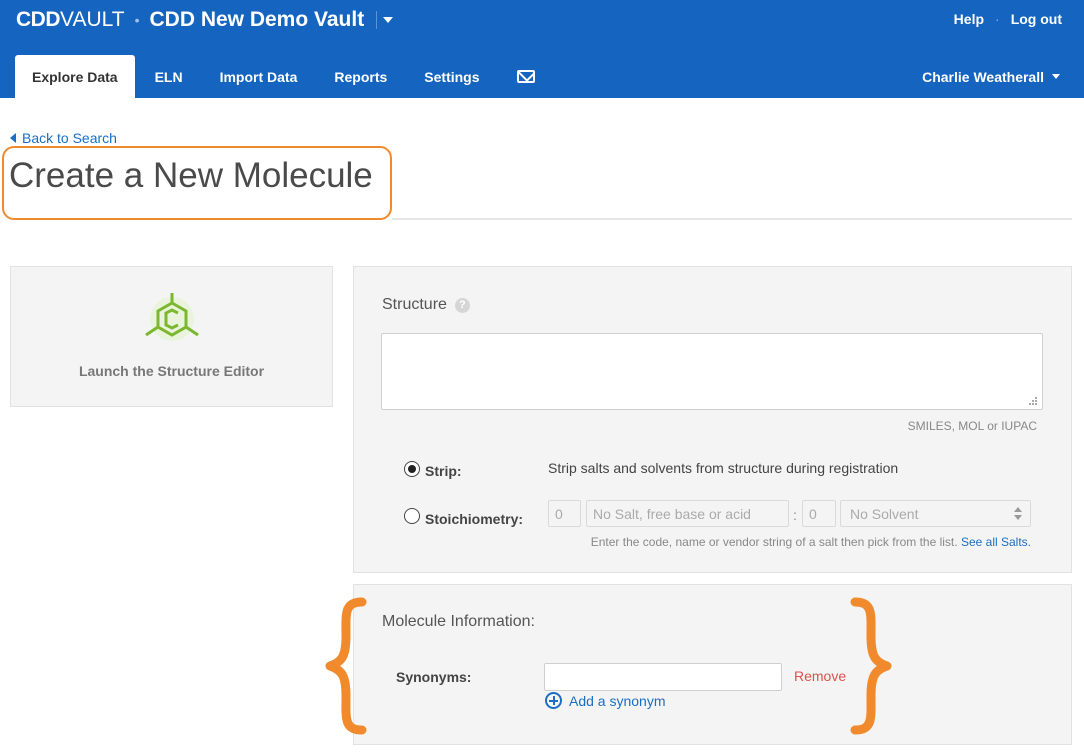 The height and width of the screenshot is (753, 1084). I want to click on strip-radio, so click(412, 469).